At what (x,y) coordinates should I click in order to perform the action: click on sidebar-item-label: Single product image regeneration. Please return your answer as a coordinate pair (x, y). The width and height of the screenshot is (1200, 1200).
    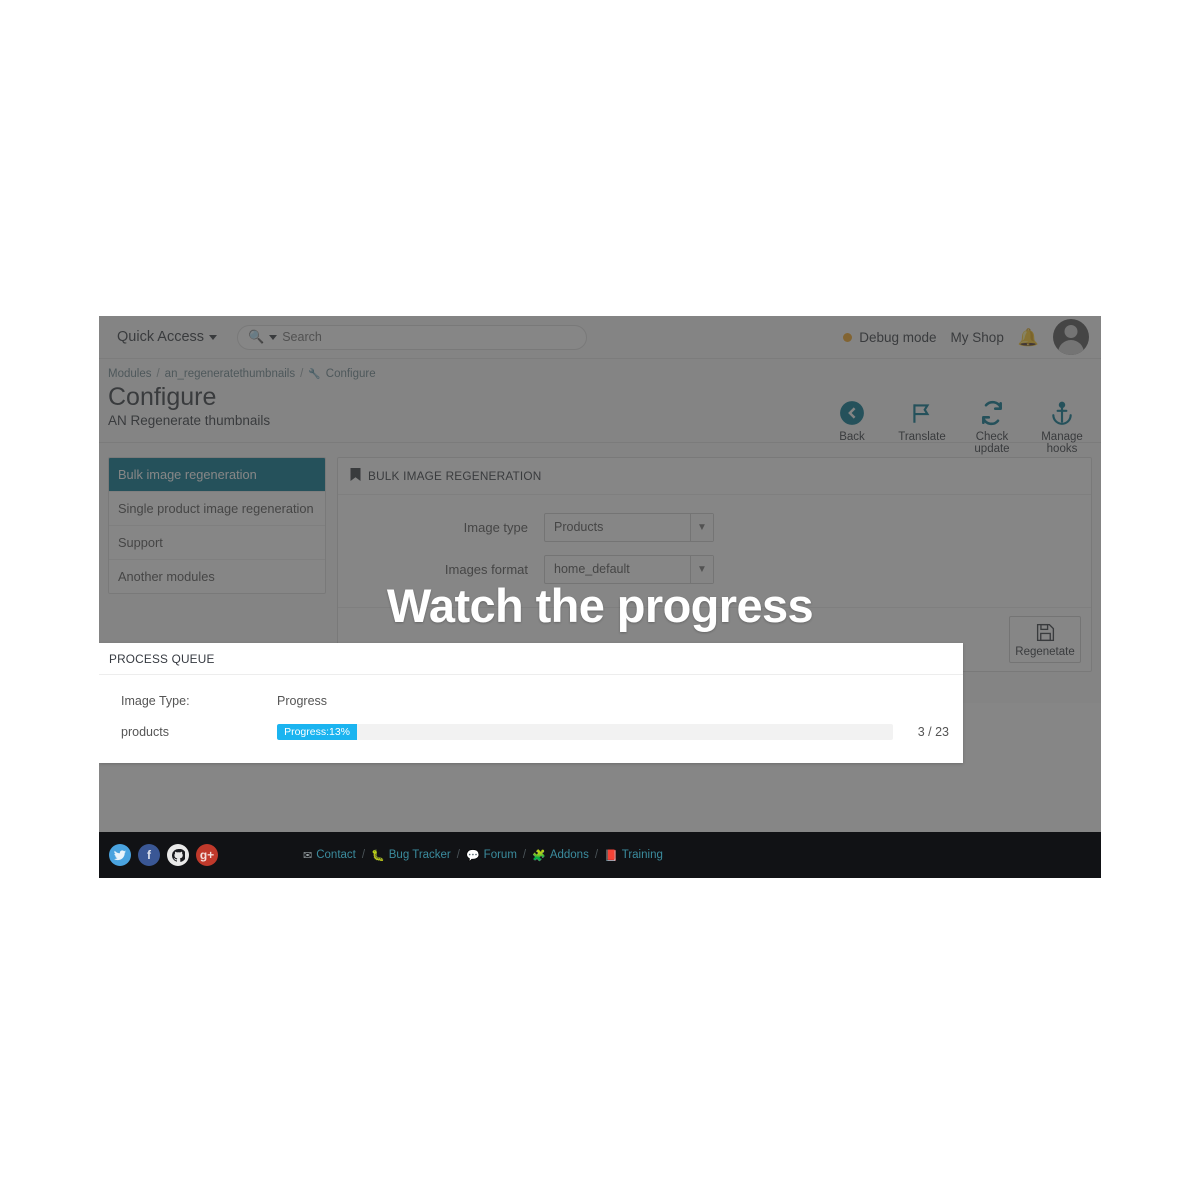
    Looking at the image, I should click on (216, 508).